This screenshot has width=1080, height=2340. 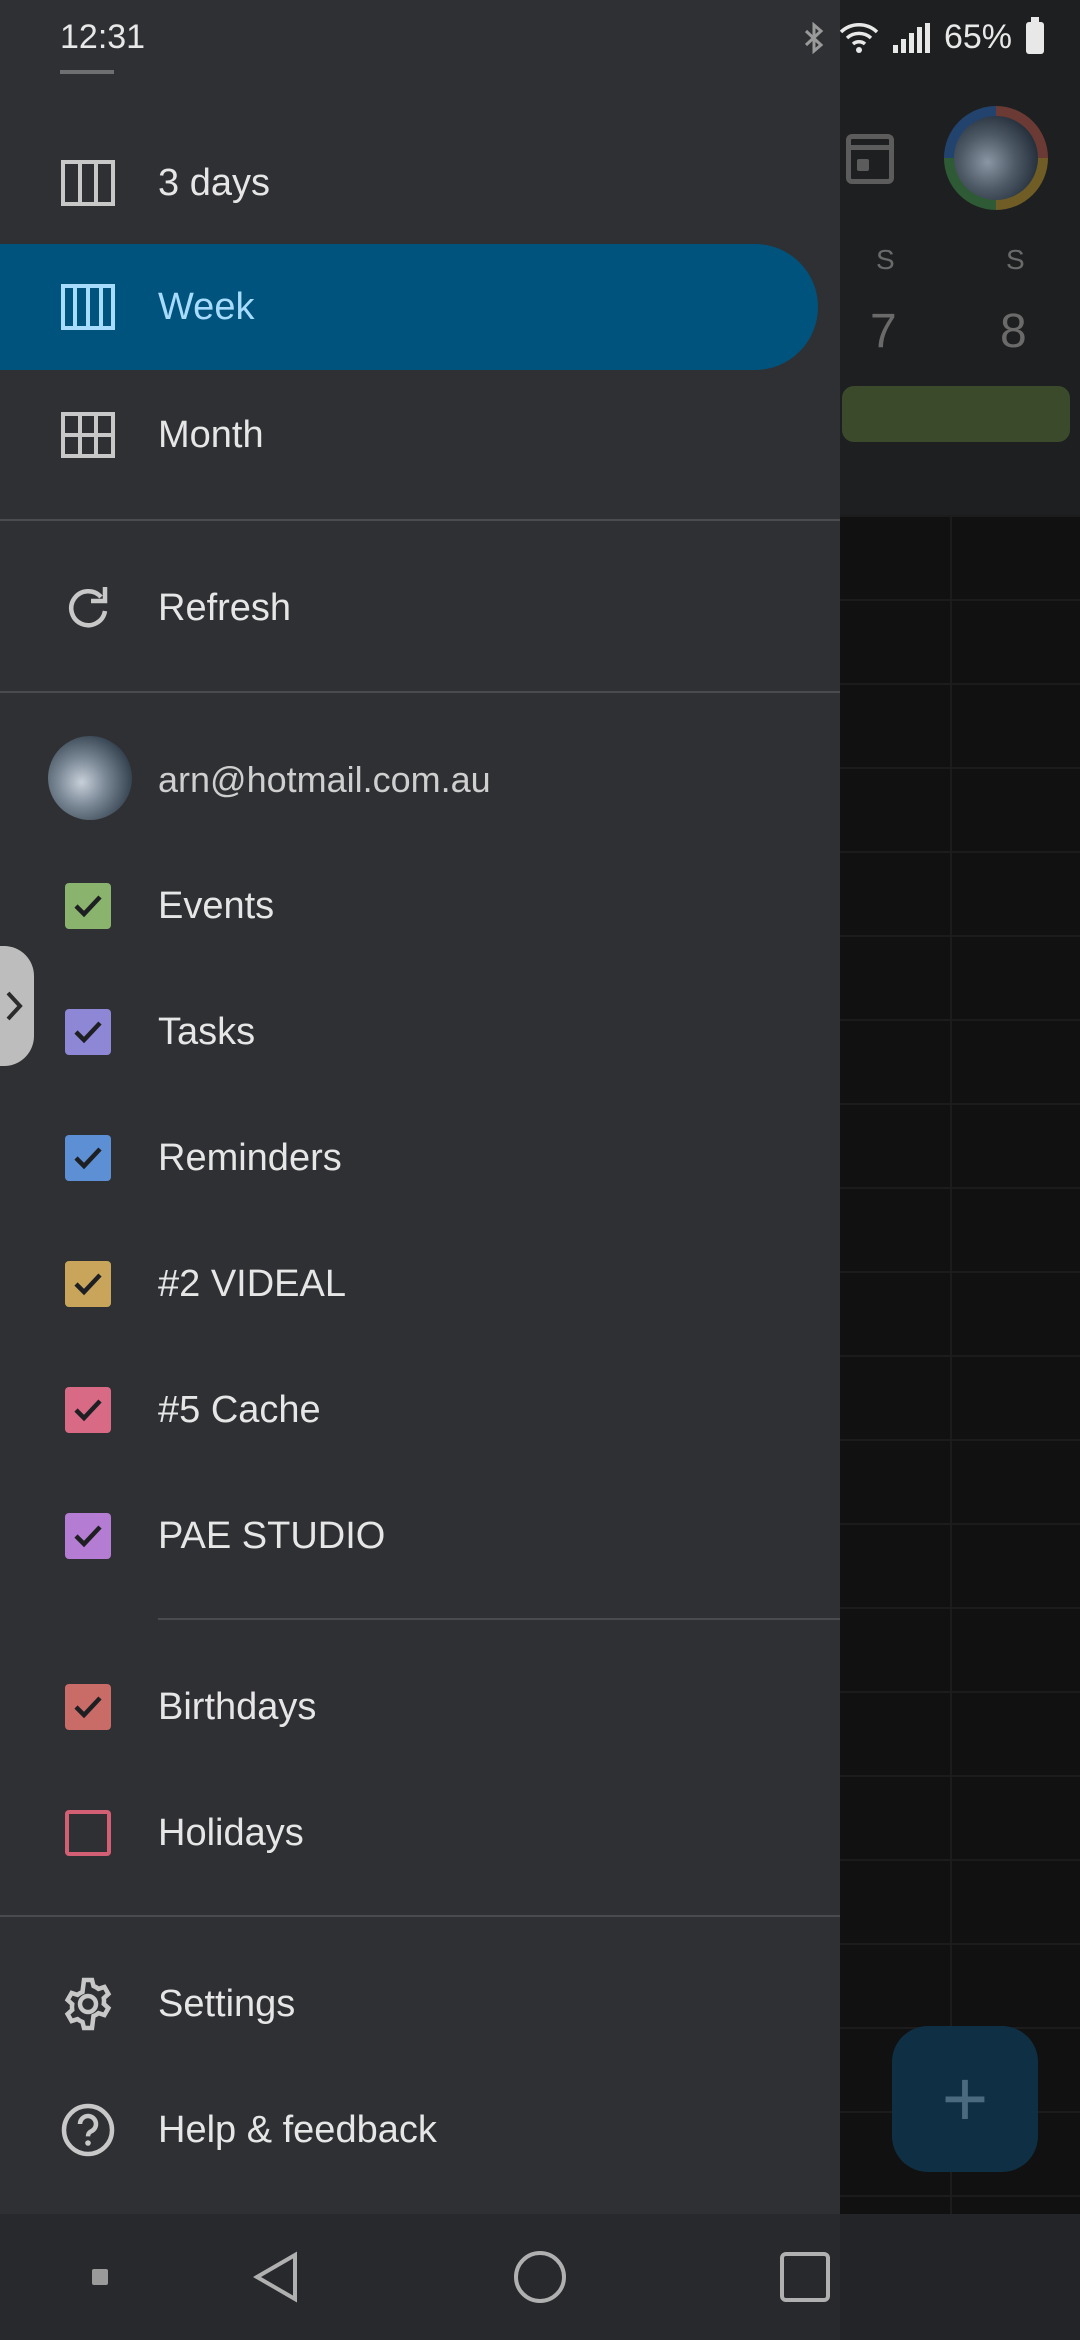 I want to click on view-option-week: Week, so click(x=420, y=307).